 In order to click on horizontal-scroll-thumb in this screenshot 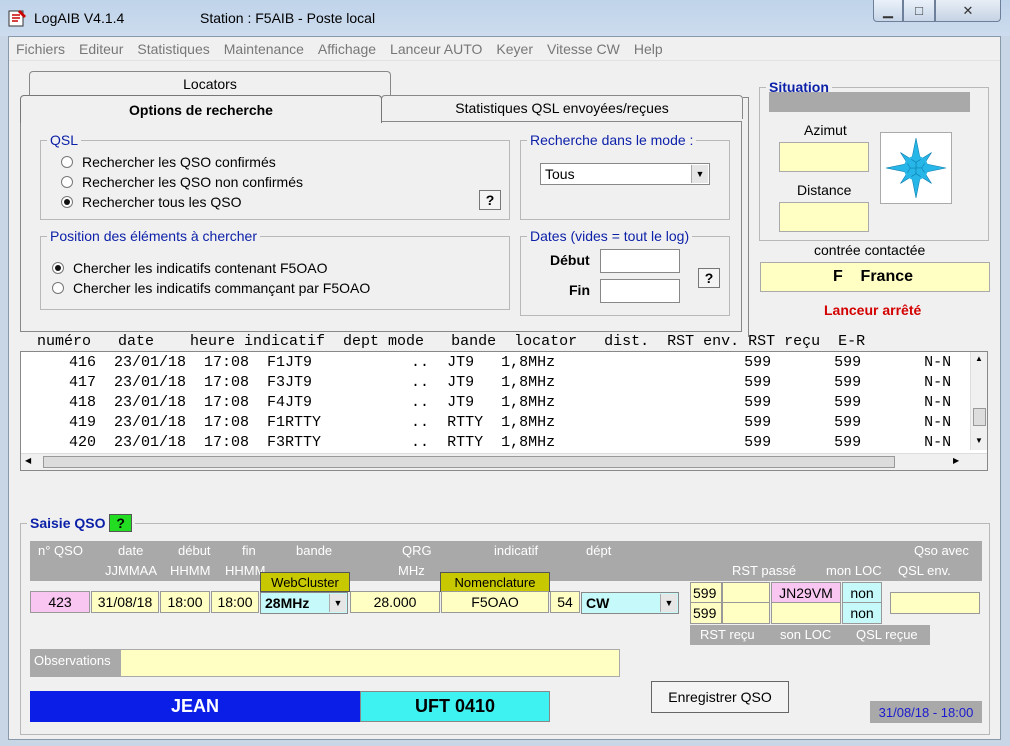, I will do `click(469, 462)`.